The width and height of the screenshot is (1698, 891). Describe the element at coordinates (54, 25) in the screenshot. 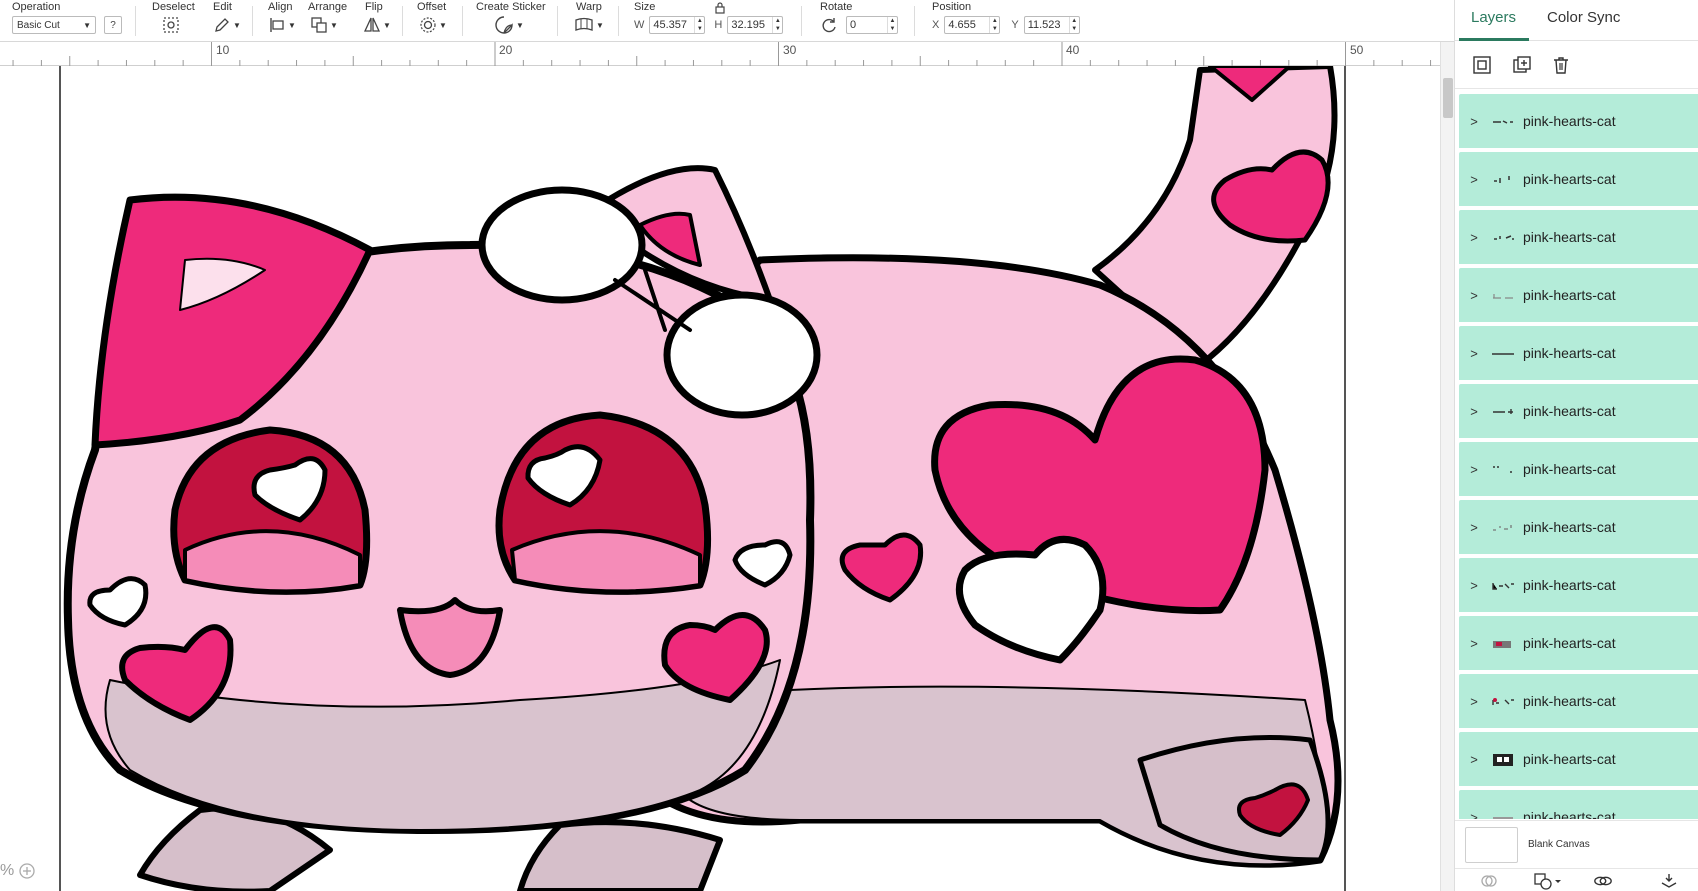

I see `operation-select: Basic Cut ▼` at that location.